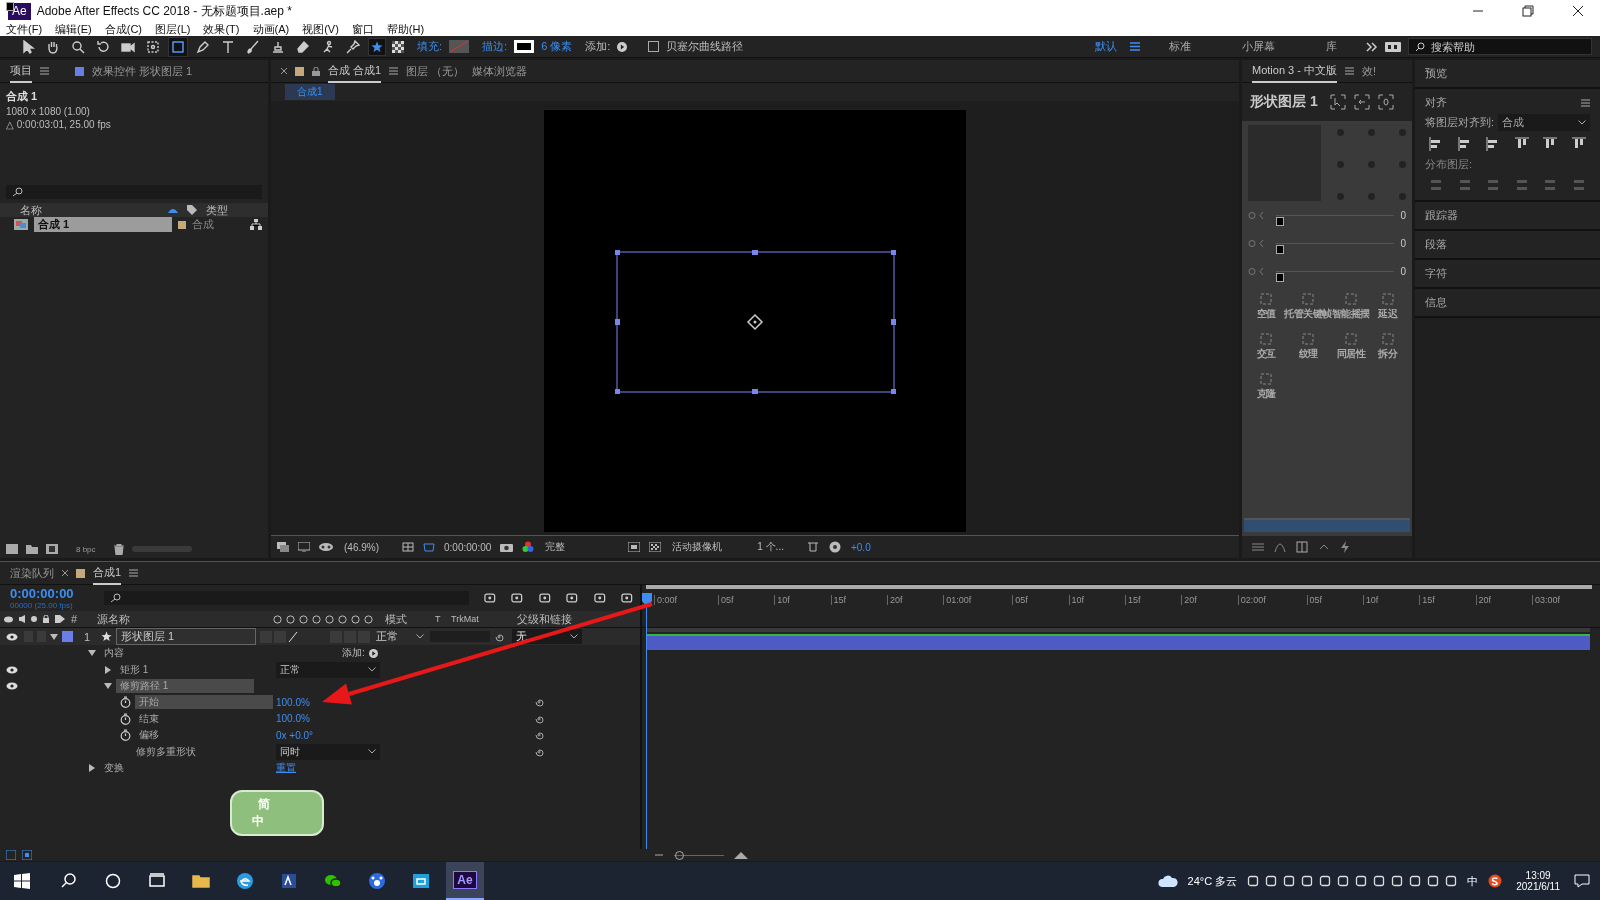 This screenshot has width=1600, height=900. Describe the element at coordinates (1436, 302) in the screenshot. I see `section-header: 信息` at that location.